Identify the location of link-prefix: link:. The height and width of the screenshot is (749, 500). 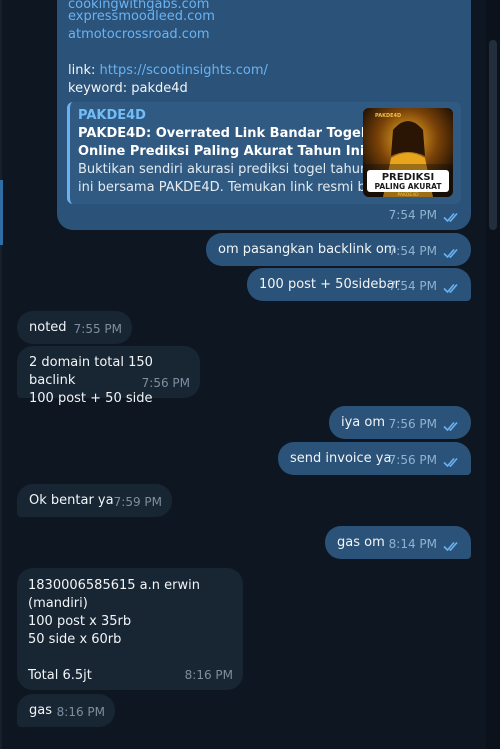
(82, 70).